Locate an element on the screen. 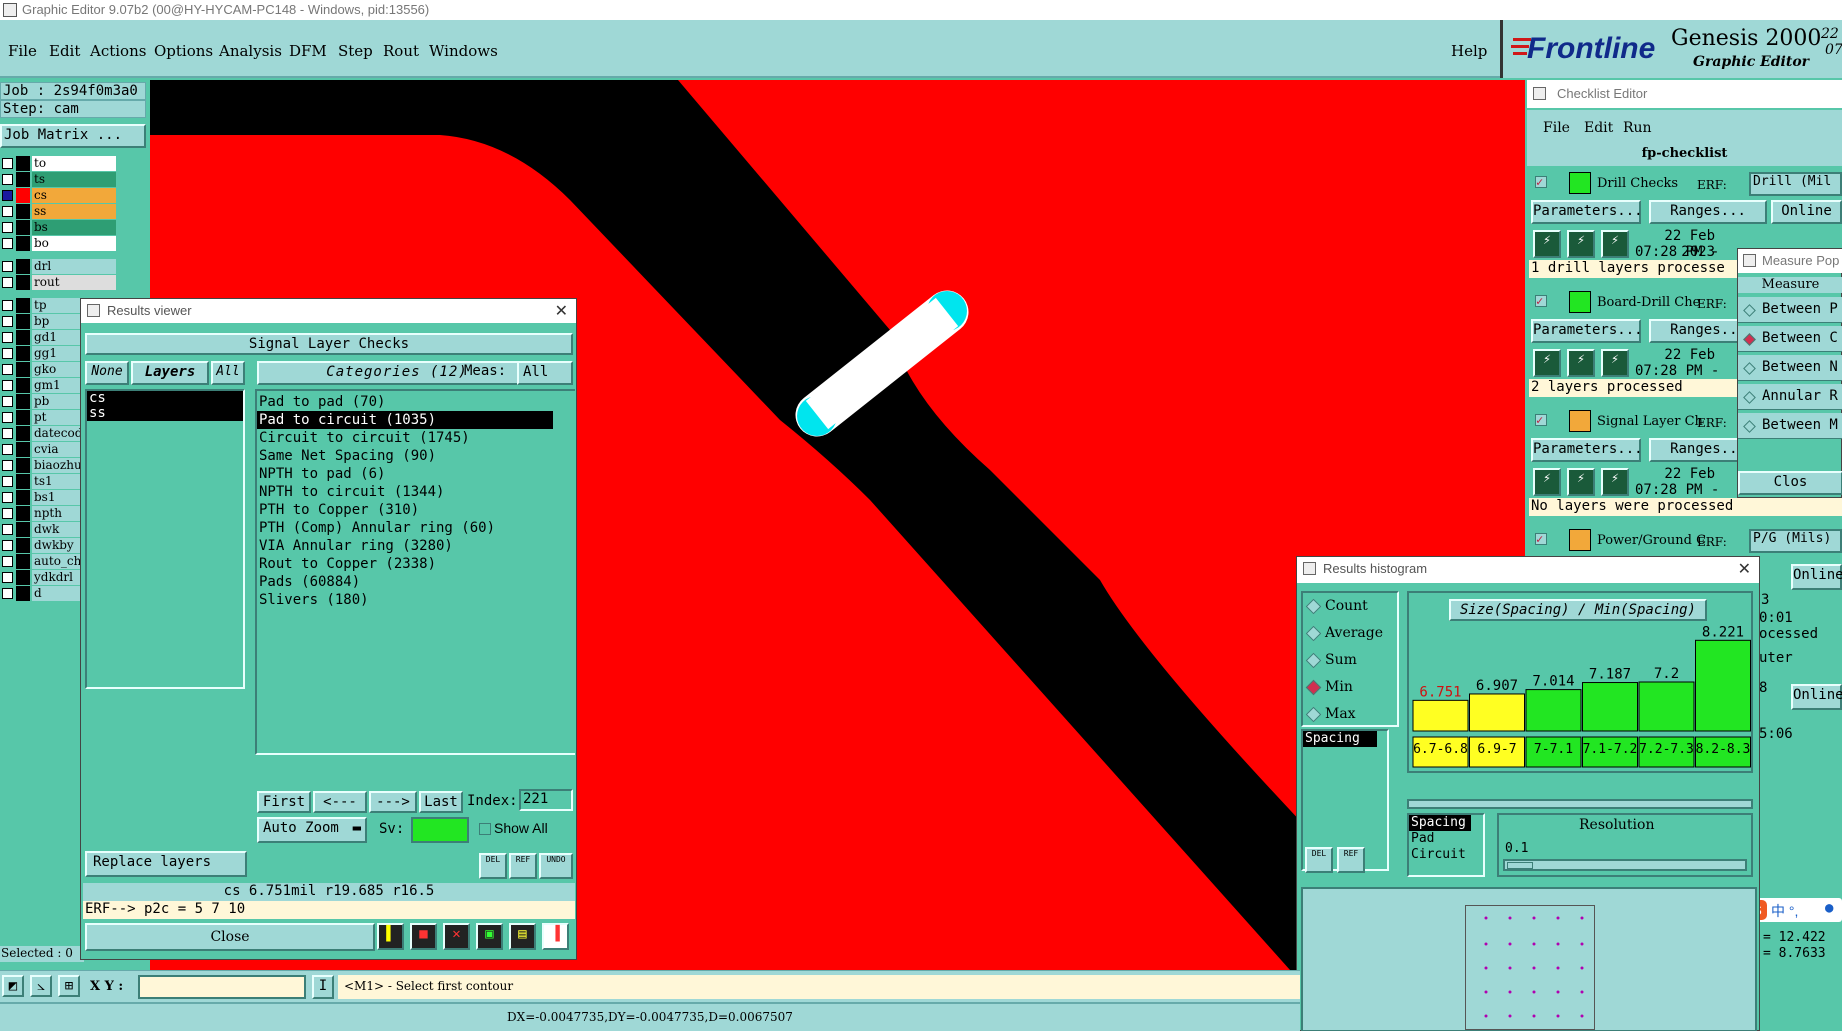 This screenshot has height=1031, width=1842. layer-name: ss is located at coordinates (74, 211).